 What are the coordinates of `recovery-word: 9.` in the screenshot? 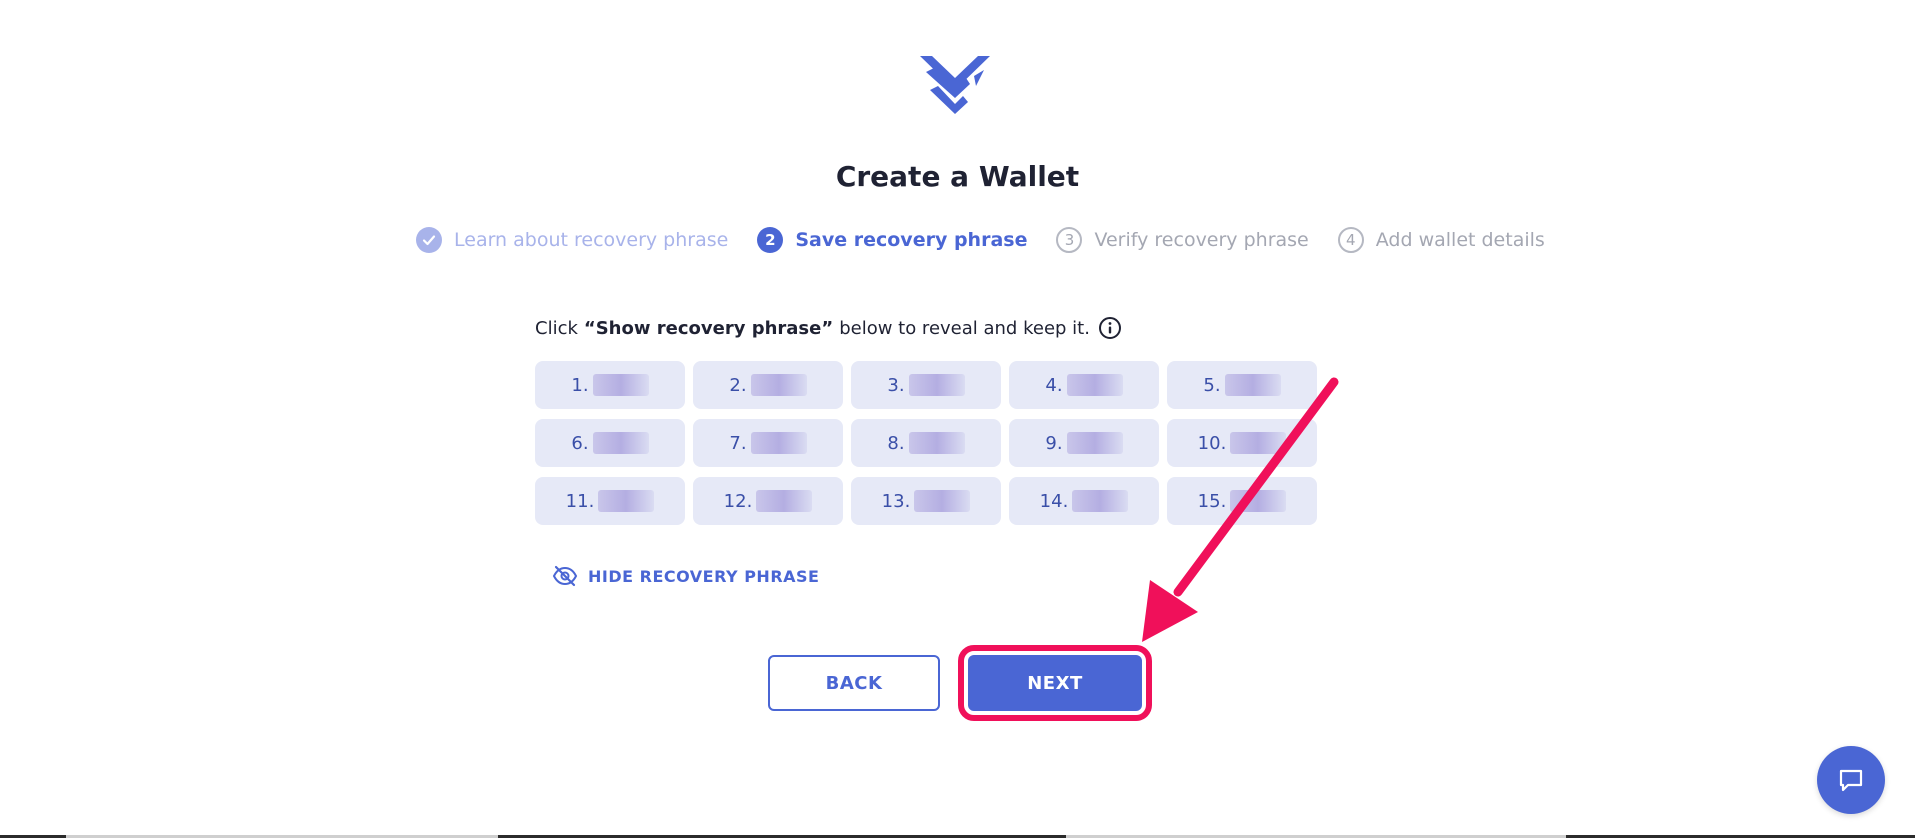 It's located at (1084, 443).